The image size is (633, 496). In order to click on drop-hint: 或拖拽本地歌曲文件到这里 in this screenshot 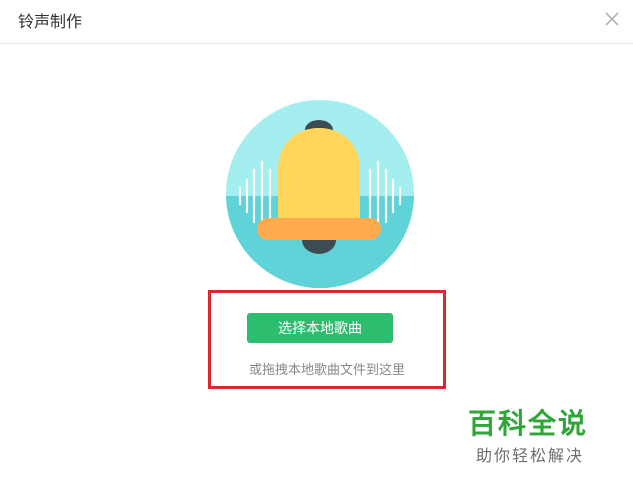, I will do `click(326, 369)`.